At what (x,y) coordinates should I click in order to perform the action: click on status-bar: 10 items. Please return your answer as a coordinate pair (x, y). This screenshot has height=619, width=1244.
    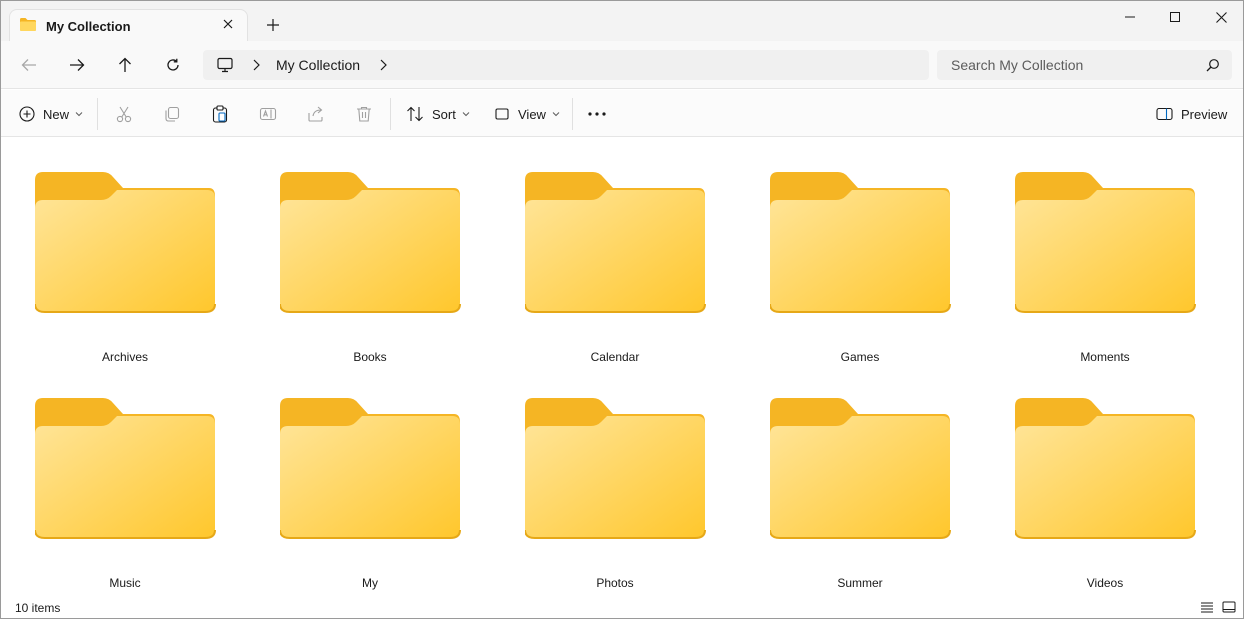
    Looking at the image, I should click on (622, 606).